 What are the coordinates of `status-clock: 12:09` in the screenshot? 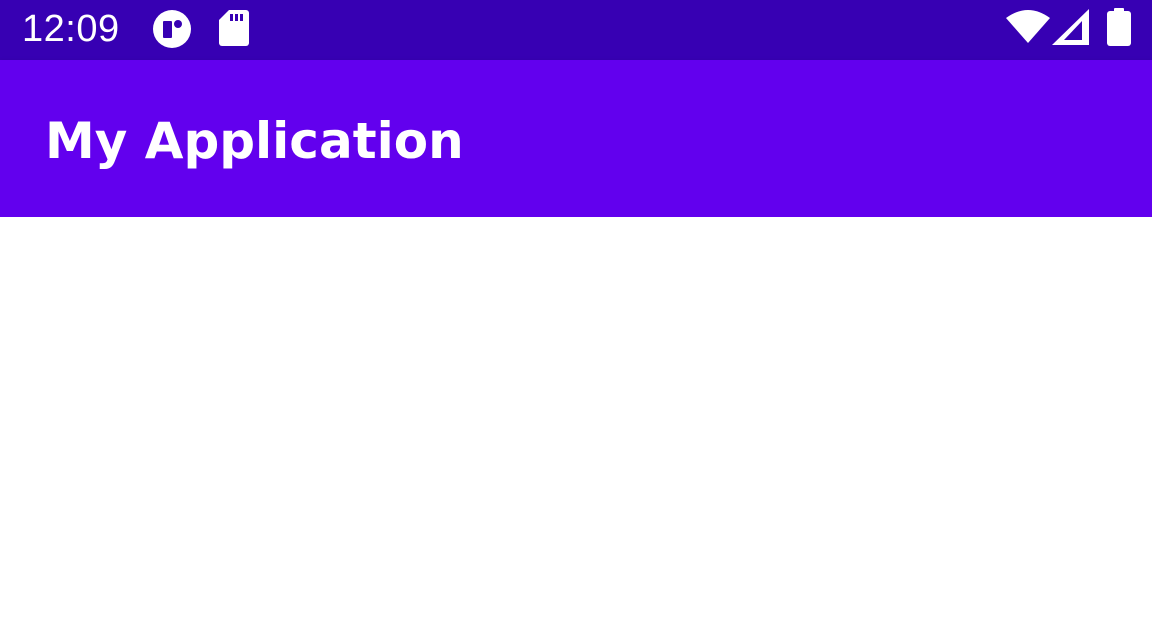 It's located at (71, 29).